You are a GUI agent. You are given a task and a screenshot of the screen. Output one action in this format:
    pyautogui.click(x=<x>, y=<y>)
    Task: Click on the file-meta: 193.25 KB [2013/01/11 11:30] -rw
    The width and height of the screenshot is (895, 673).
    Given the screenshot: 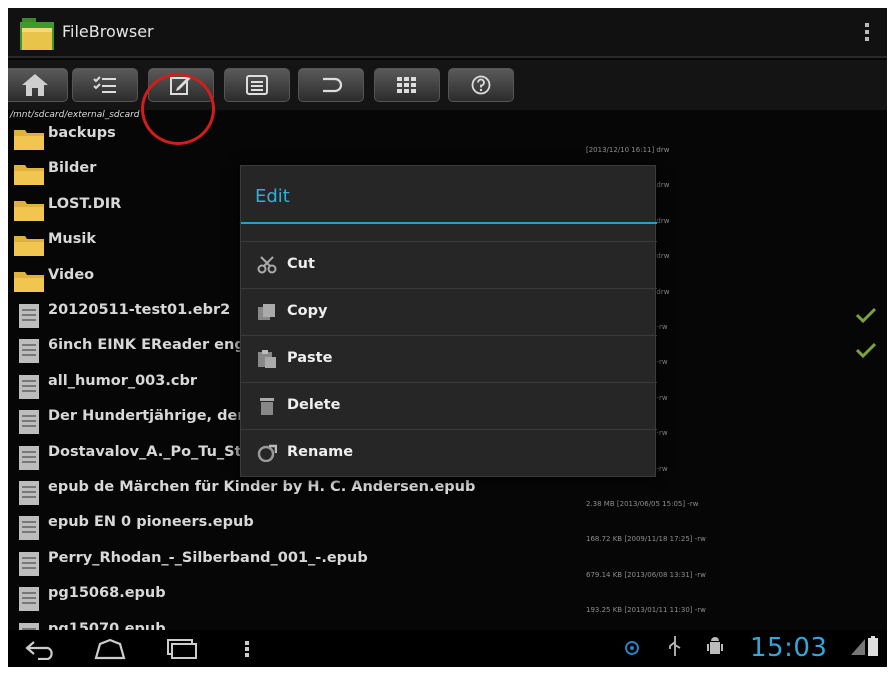 What is the action you would take?
    pyautogui.click(x=646, y=610)
    